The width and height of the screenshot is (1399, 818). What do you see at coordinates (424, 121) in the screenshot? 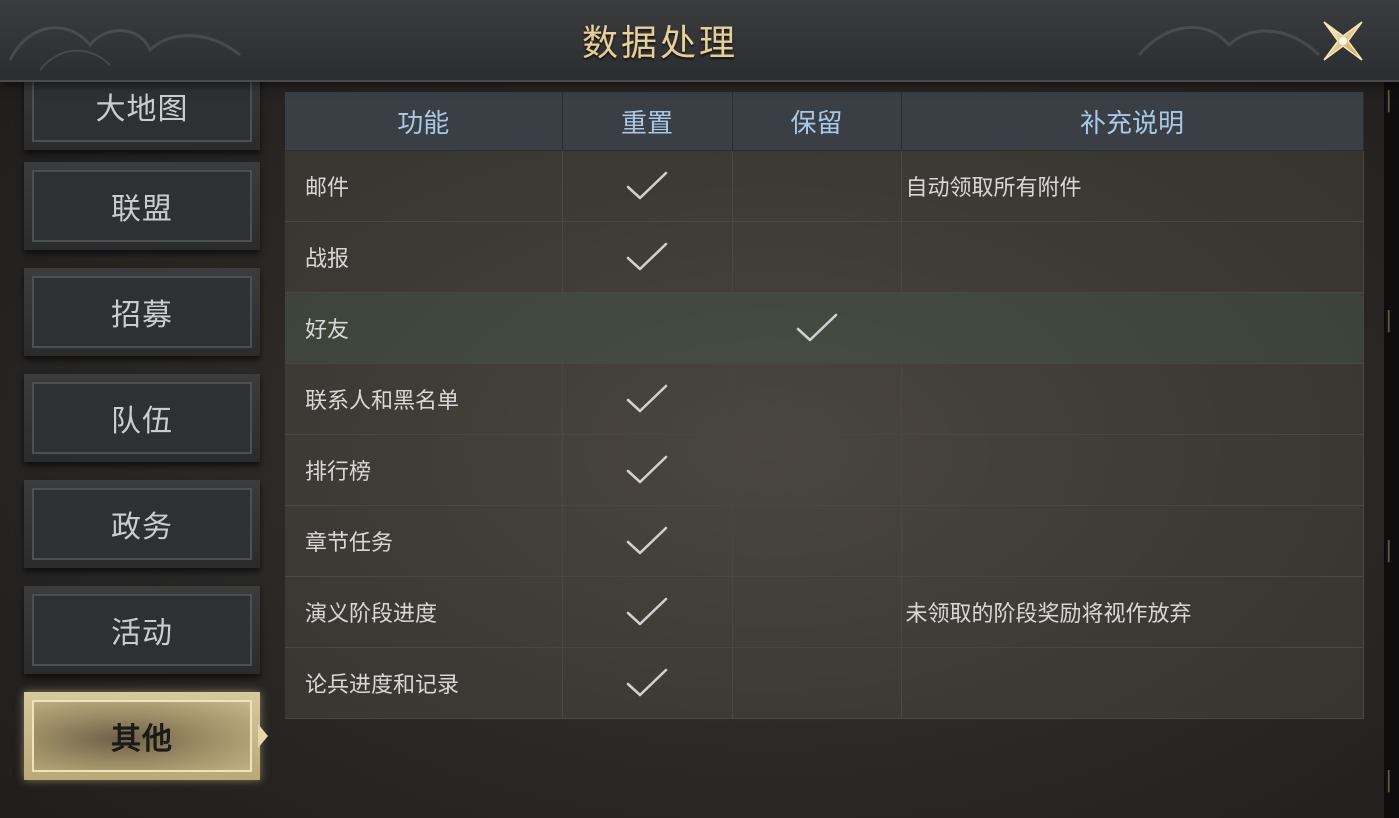
I see `column-header-function: 功能` at bounding box center [424, 121].